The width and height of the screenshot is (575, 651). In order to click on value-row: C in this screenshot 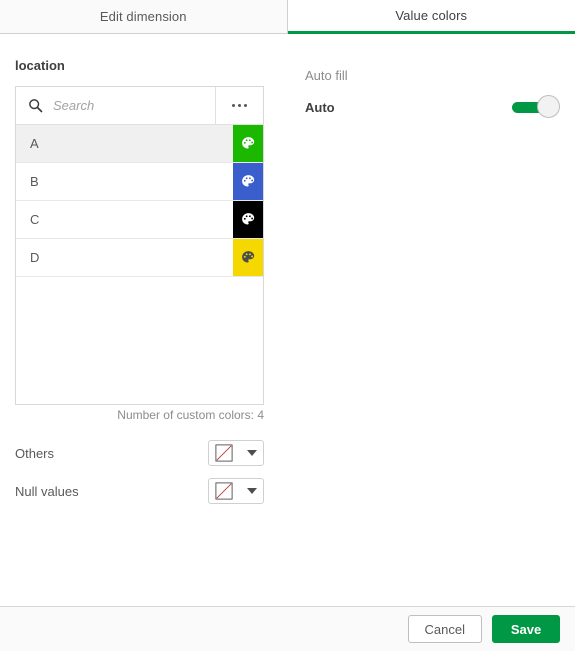, I will do `click(139, 220)`.